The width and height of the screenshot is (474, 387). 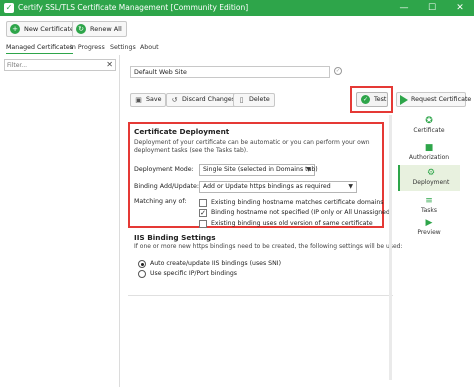 What do you see at coordinates (404, 100) in the screenshot?
I see `play-icon` at bounding box center [404, 100].